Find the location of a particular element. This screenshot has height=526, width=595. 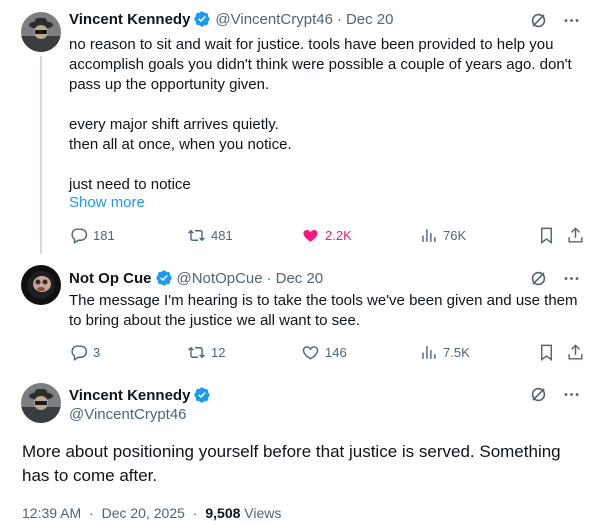

reply-button: 3 is located at coordinates (84, 352).